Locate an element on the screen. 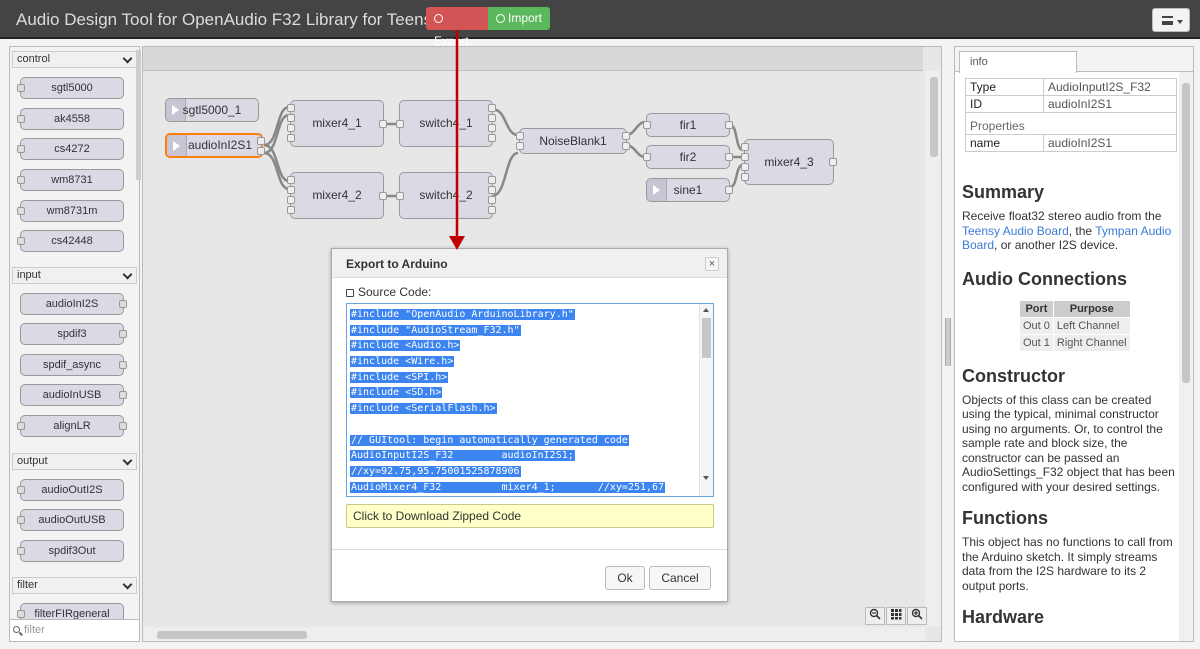  zoom-out-icon is located at coordinates (875, 614).